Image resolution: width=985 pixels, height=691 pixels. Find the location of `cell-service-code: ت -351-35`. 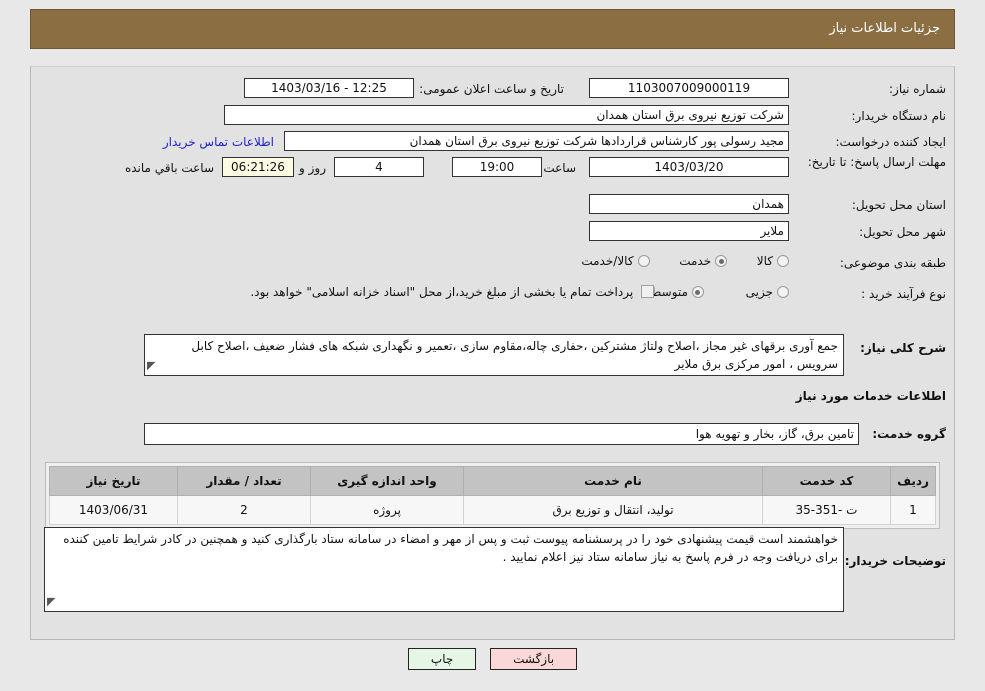

cell-service-code: ت -351-35 is located at coordinates (826, 510).